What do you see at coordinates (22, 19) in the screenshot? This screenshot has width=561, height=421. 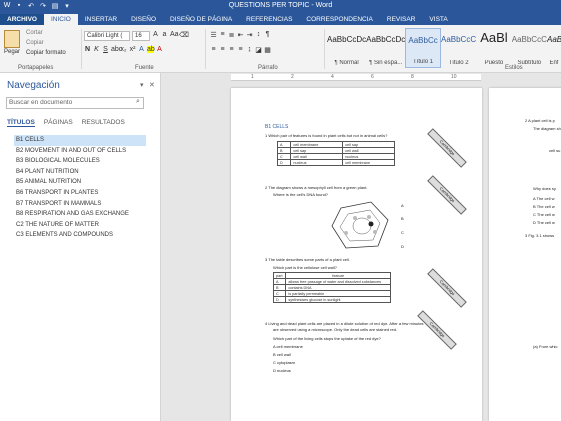 I see `tab-archivo: ARCHIVO` at bounding box center [22, 19].